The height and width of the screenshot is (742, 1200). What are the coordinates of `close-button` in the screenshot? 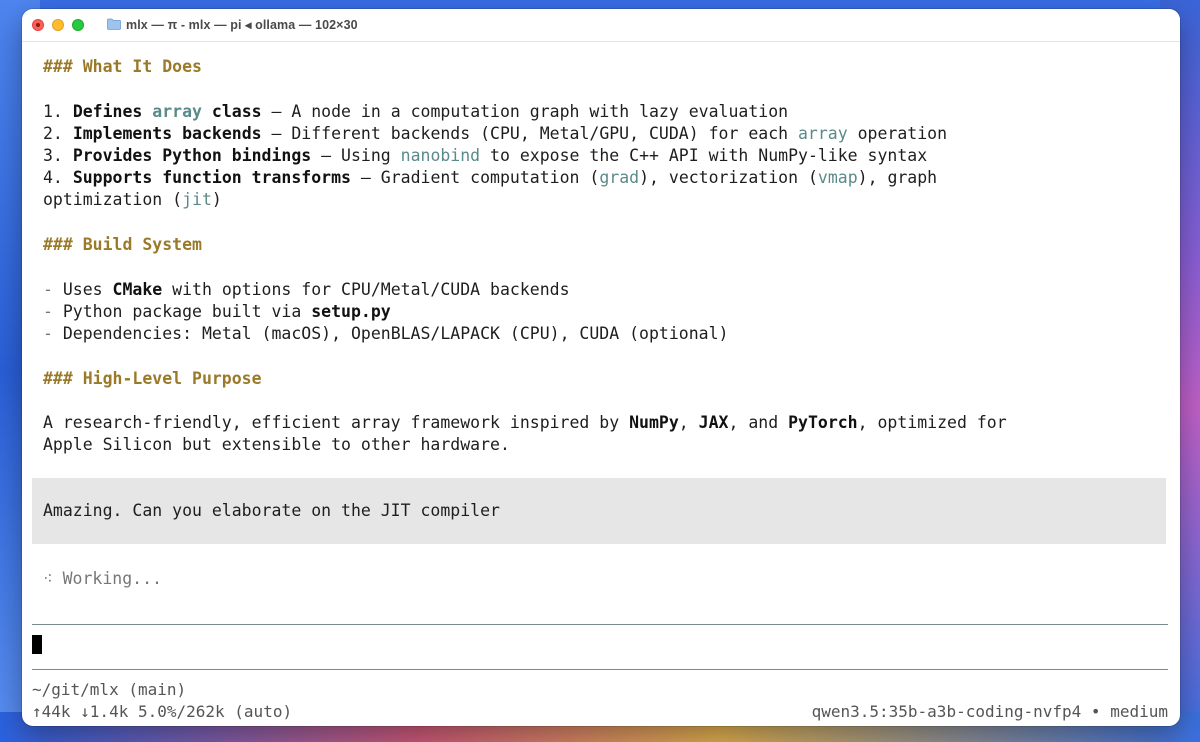 It's located at (38, 25).